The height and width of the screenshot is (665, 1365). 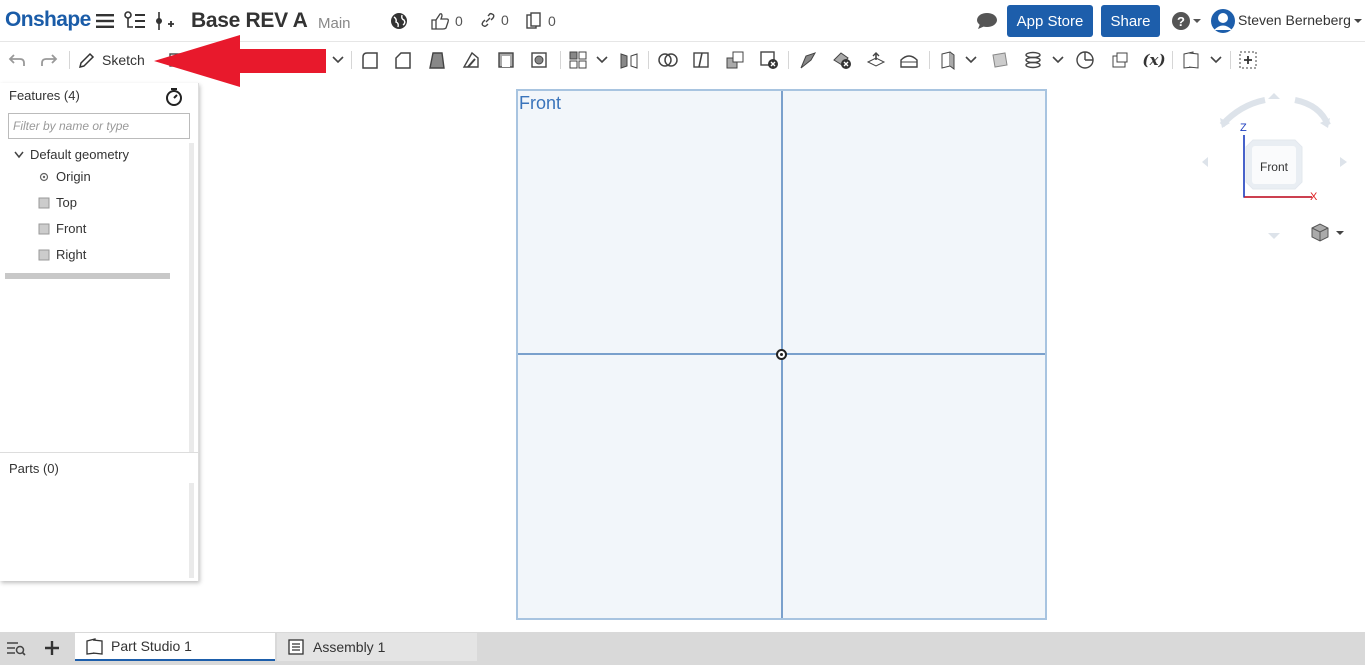 I want to click on user-menu-chevron-icon, so click(x=1358, y=21).